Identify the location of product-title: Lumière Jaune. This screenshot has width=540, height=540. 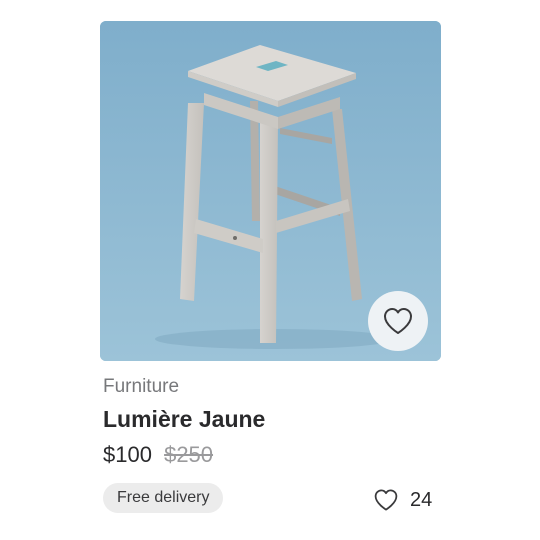
(184, 419).